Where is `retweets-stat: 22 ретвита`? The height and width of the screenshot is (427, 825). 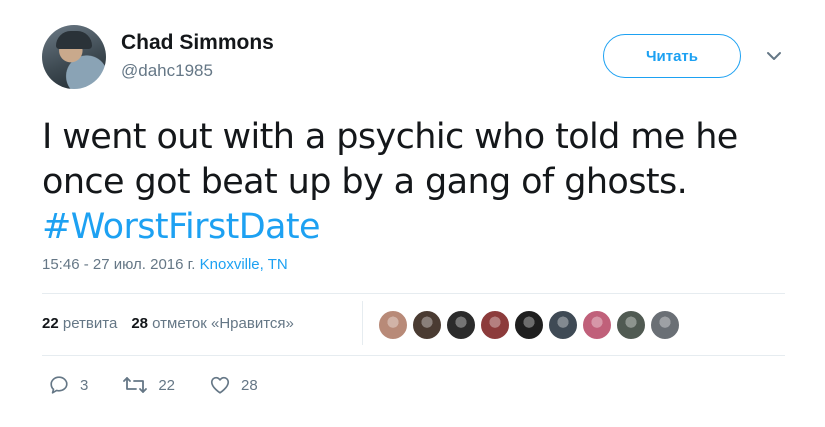 retweets-stat: 22 ретвита is located at coordinates (79, 323).